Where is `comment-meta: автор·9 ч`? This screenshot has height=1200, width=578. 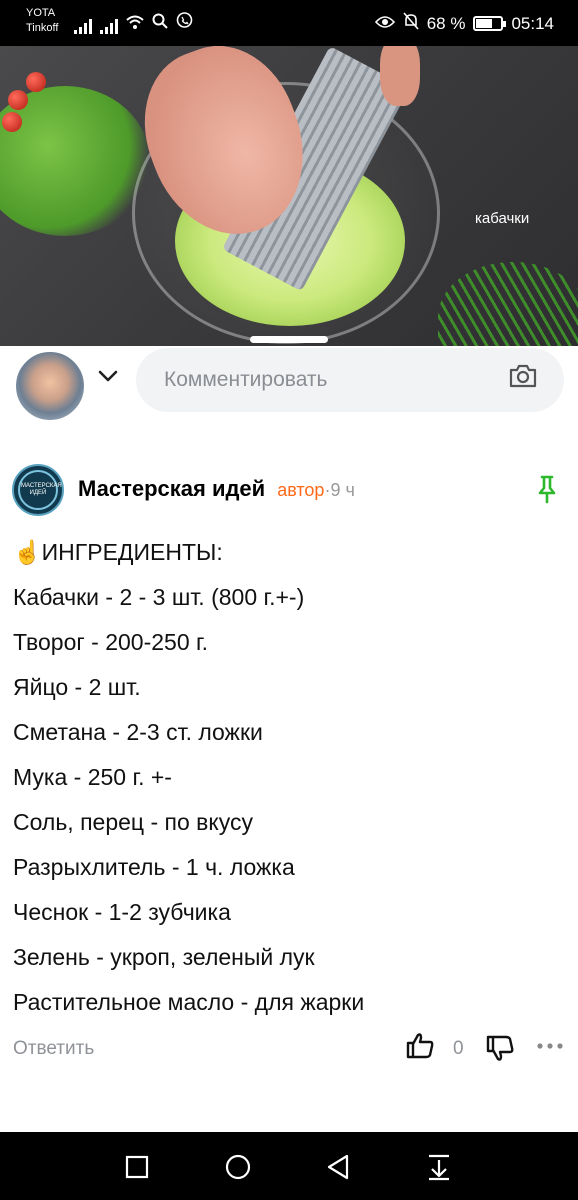 comment-meta: автор·9 ч is located at coordinates (316, 490).